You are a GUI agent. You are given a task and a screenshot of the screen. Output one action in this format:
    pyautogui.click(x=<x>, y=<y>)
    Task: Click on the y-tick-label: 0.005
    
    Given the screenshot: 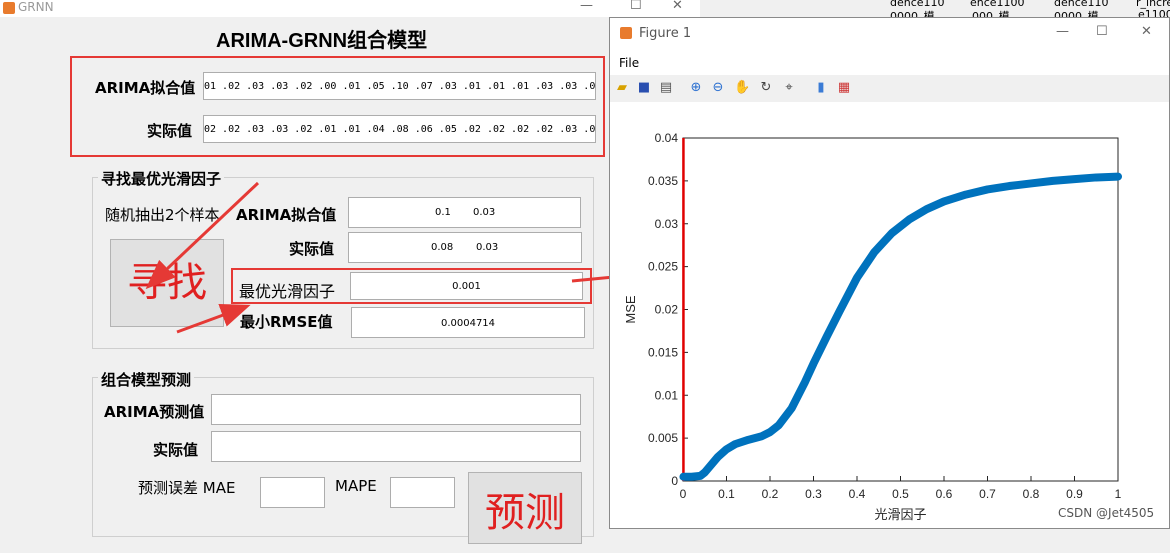 What is the action you would take?
    pyautogui.click(x=663, y=438)
    